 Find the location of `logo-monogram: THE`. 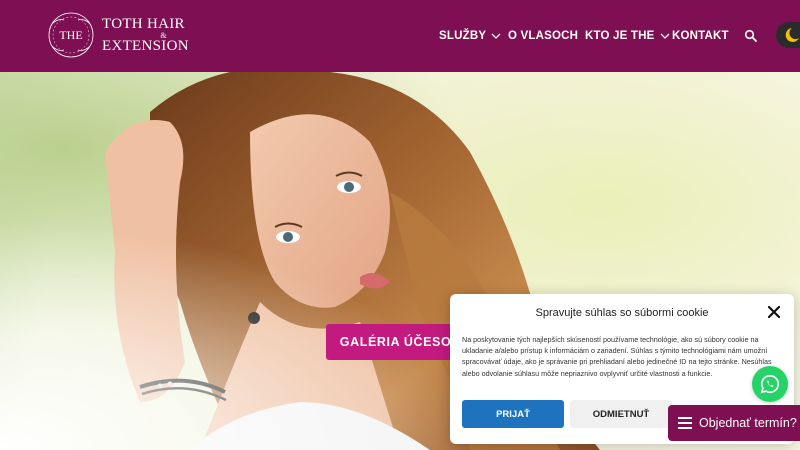

logo-monogram: THE is located at coordinates (70, 35).